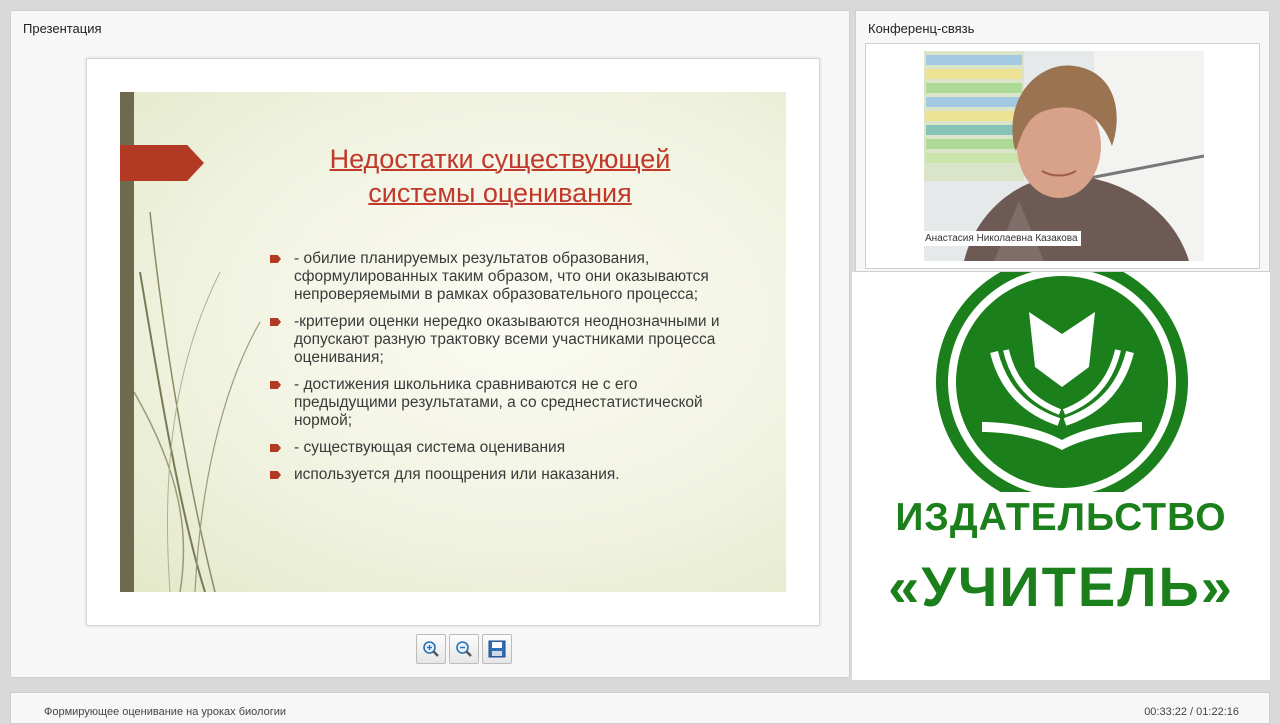 This screenshot has width=1280, height=724. Describe the element at coordinates (500, 193) in the screenshot. I see `slide-title-line2: системы оценивания` at that location.